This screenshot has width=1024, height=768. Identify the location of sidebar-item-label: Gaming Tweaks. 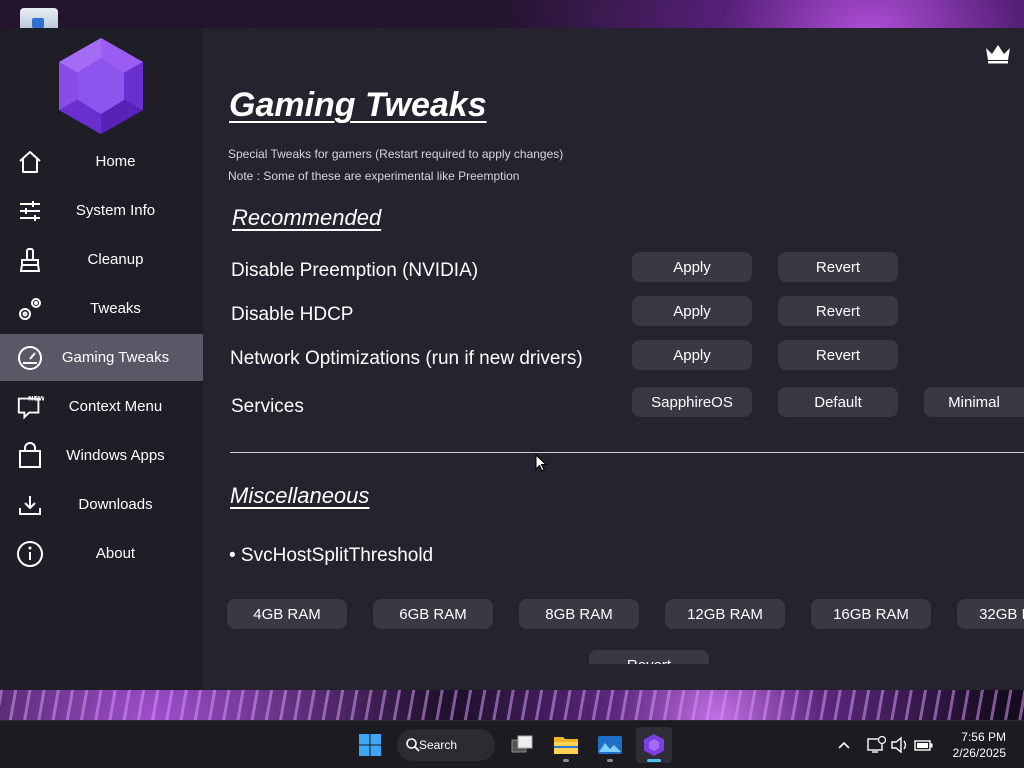
(115, 357).